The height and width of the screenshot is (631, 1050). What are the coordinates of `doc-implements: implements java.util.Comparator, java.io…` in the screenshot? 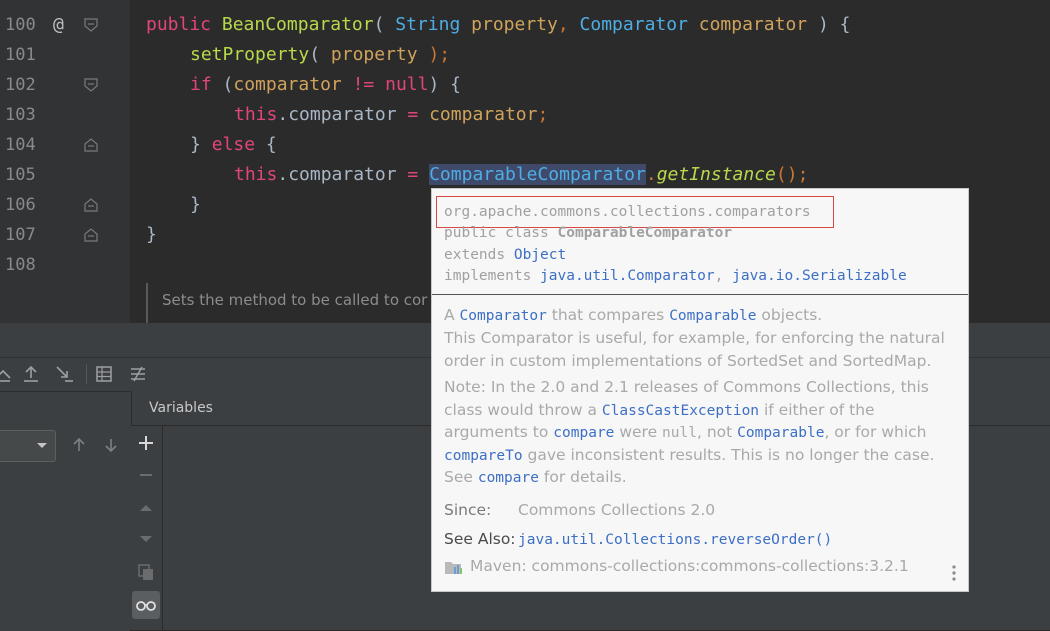 It's located at (675, 276).